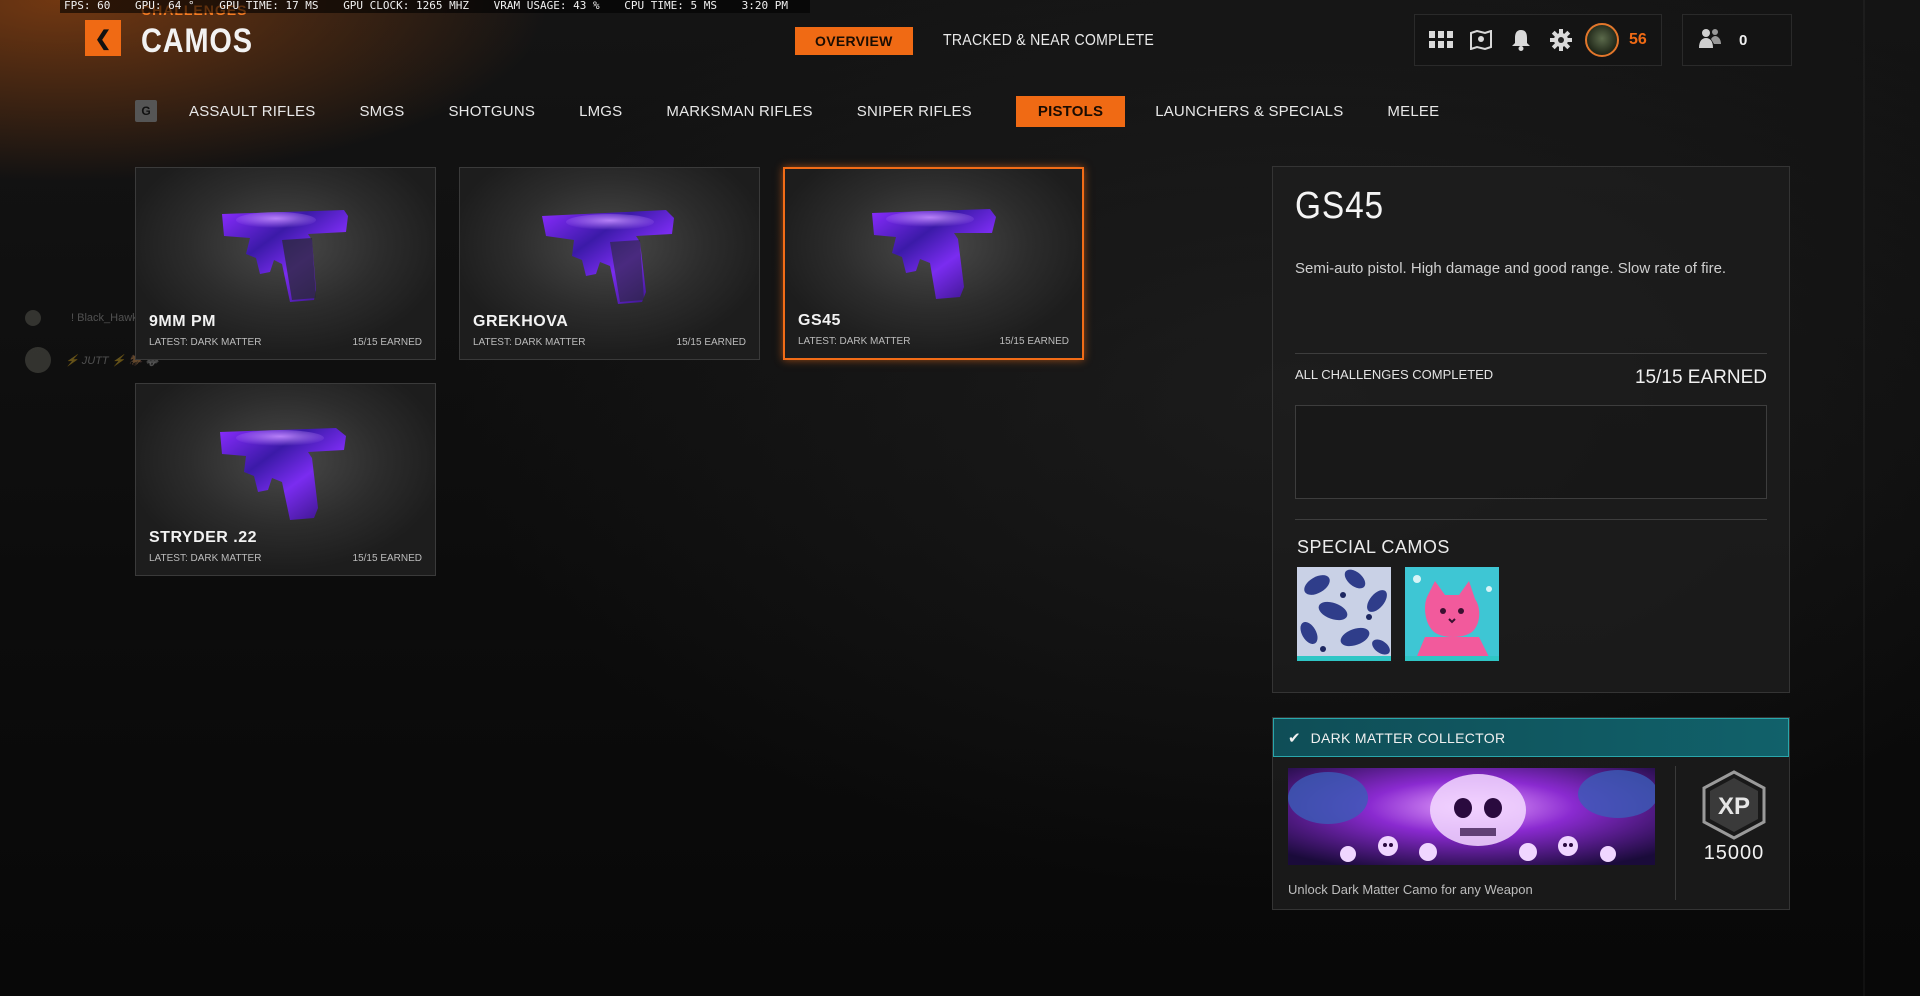 The width and height of the screenshot is (1920, 996). I want to click on cat-camo-image, so click(1452, 614).